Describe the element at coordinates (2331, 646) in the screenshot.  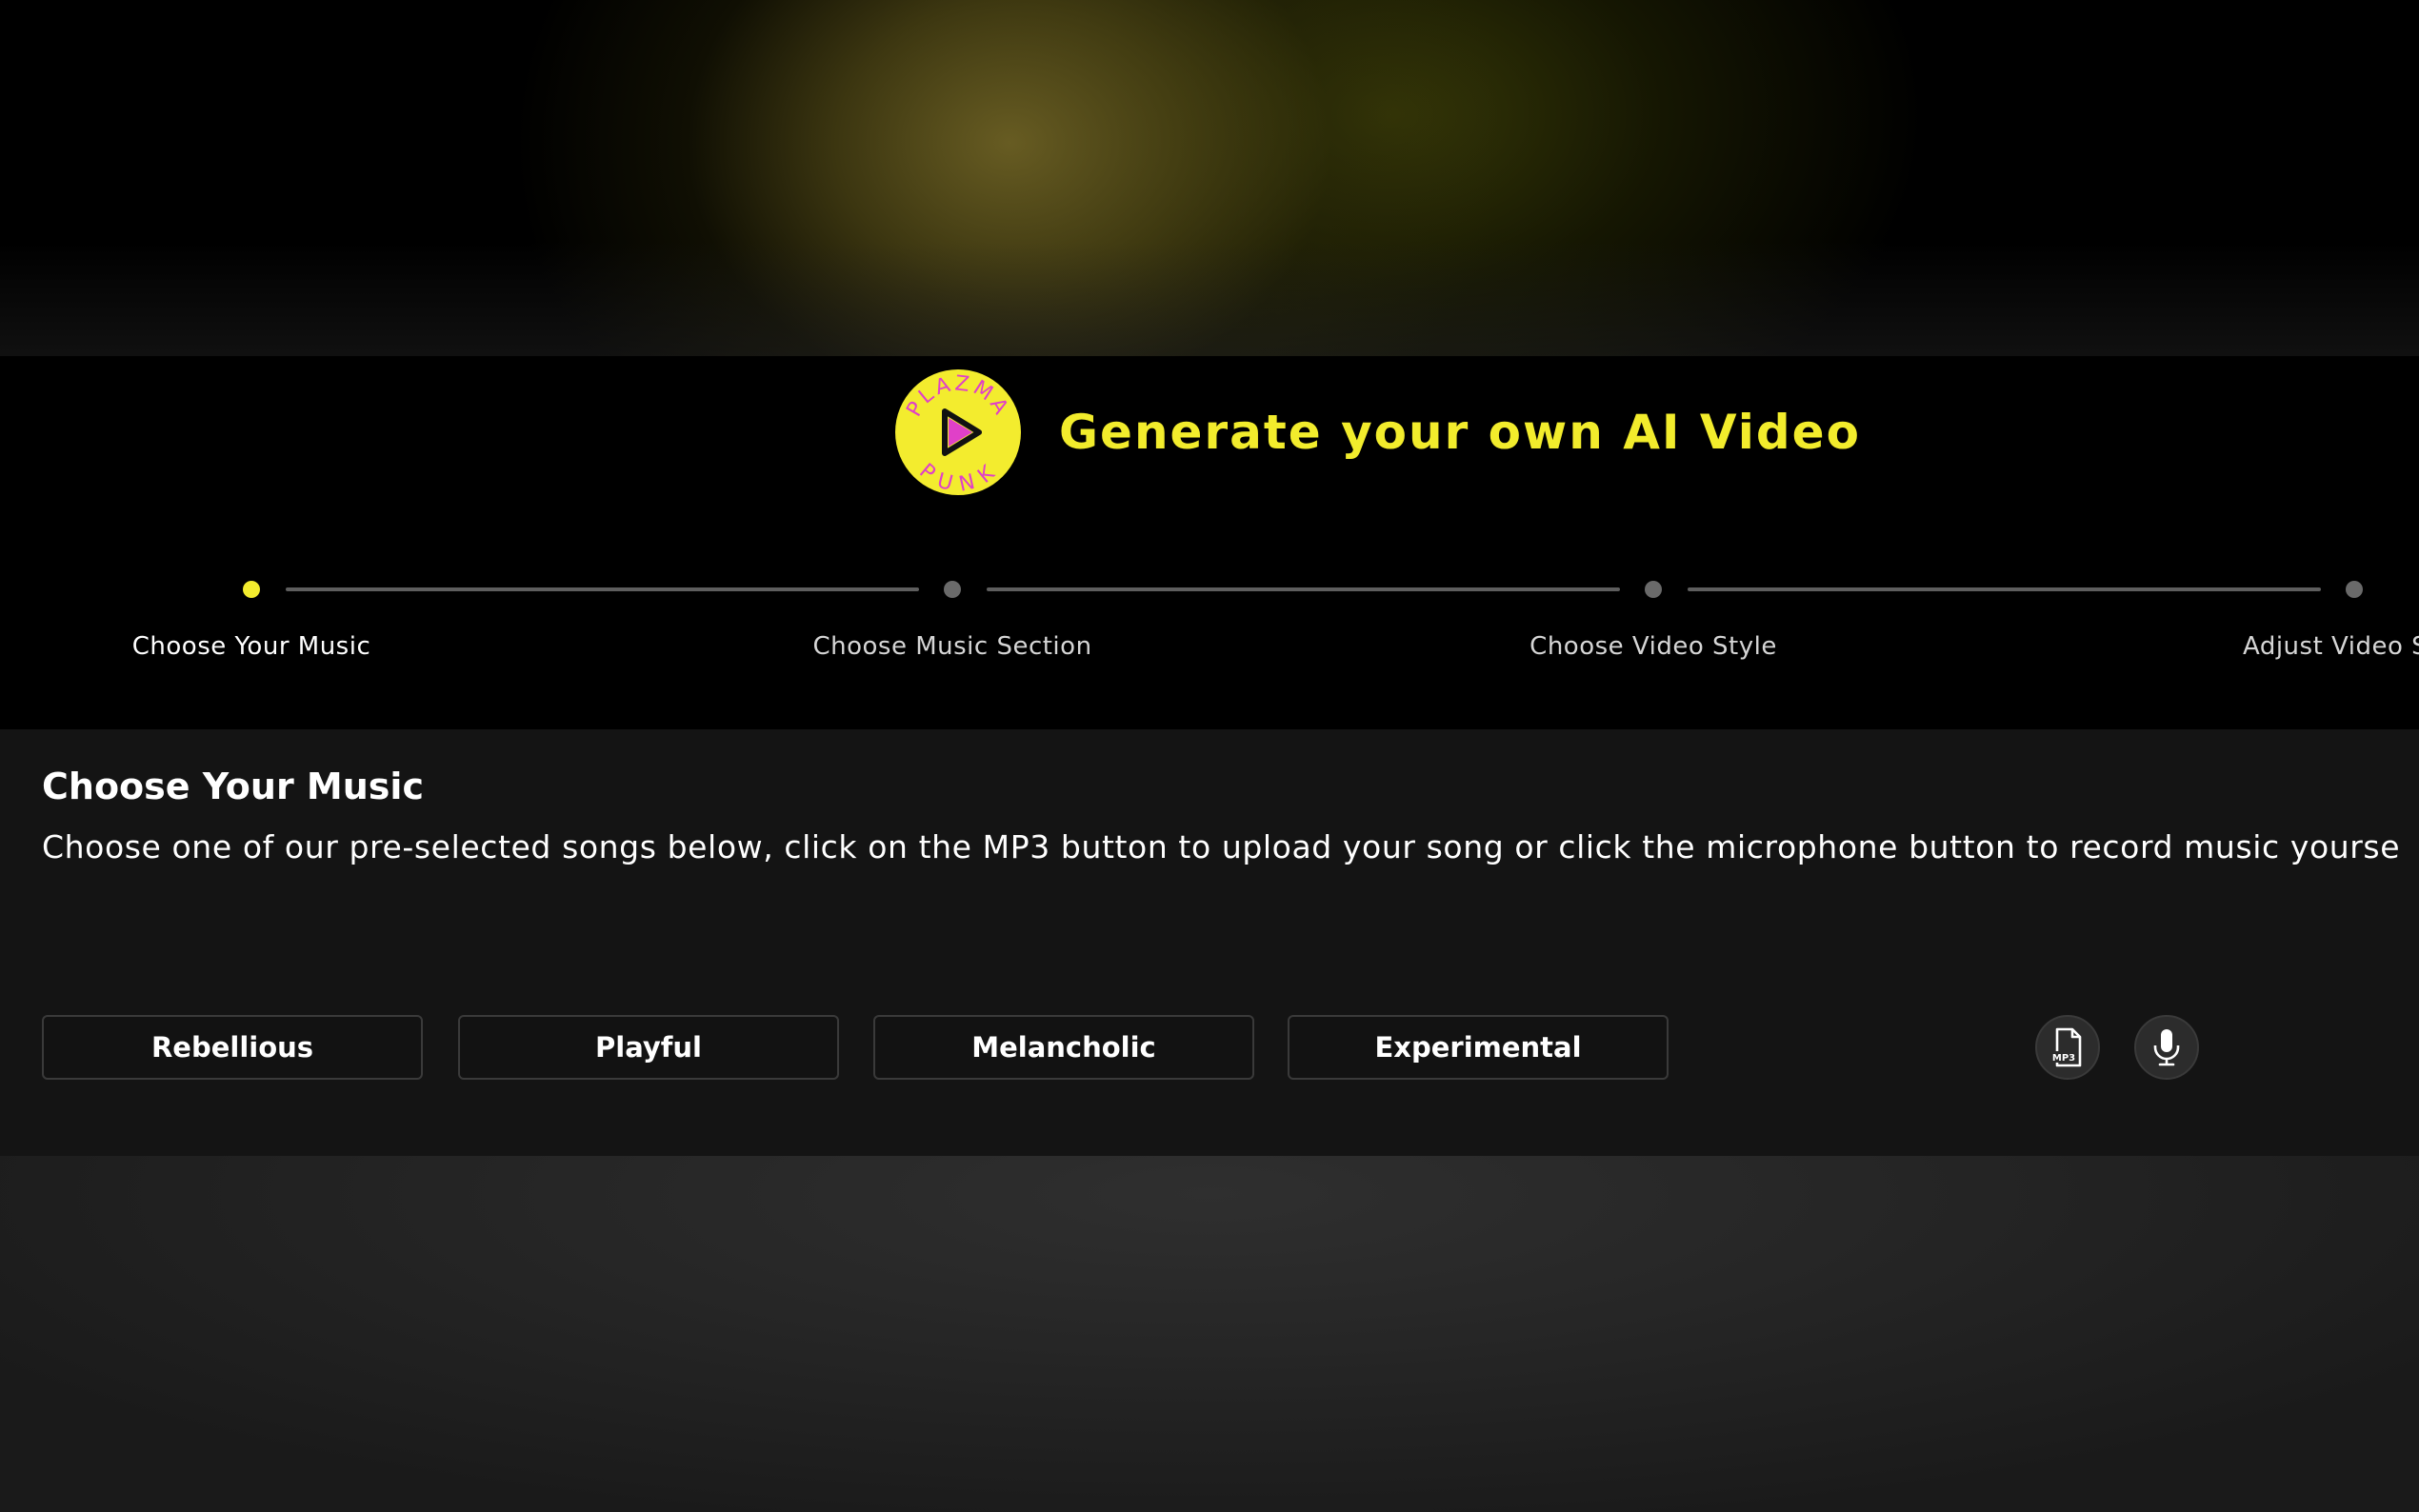
I see `step-label-adjust-video: Adjust Video S` at that location.